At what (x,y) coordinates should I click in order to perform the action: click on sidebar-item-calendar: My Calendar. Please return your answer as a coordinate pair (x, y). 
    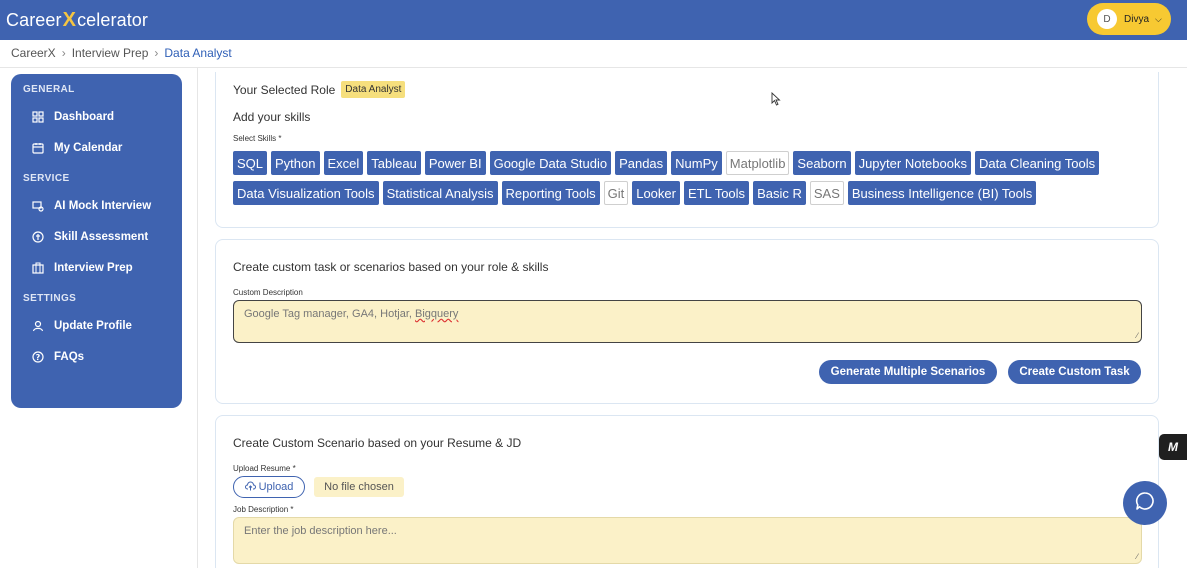
    Looking at the image, I should click on (96, 147).